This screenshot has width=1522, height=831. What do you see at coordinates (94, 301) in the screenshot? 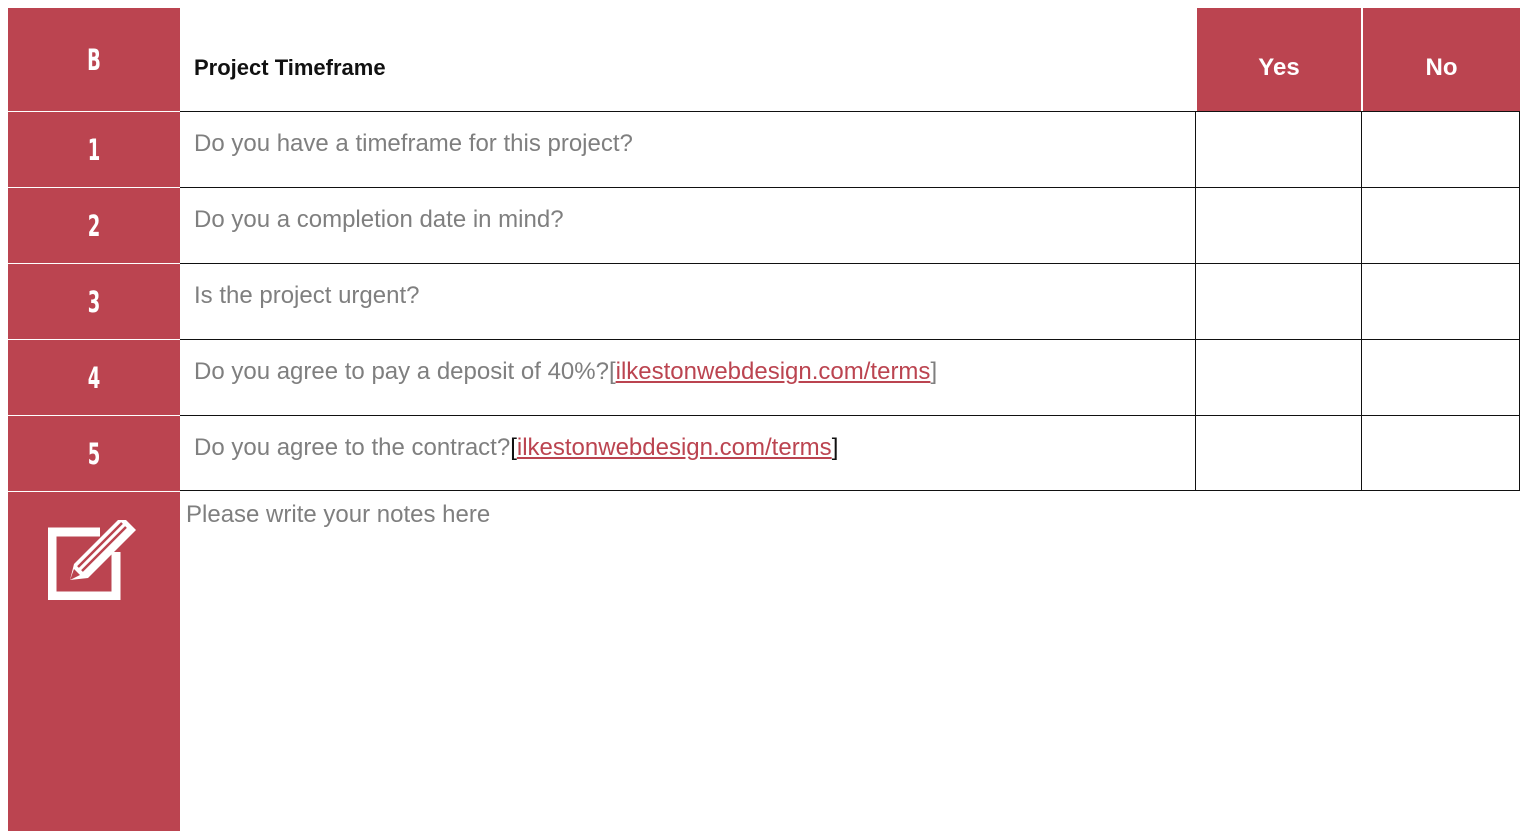
I see `question-number-3: 3` at bounding box center [94, 301].